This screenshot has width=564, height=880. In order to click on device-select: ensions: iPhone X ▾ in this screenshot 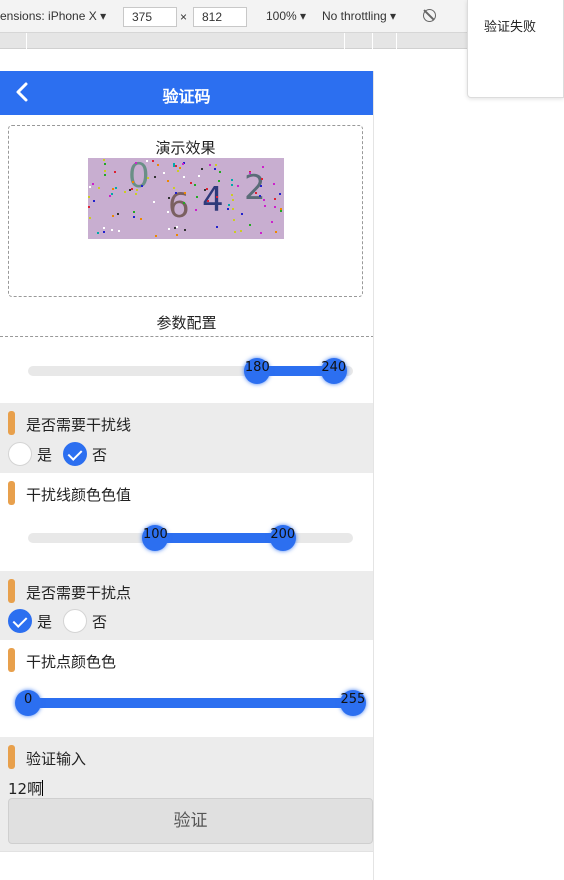, I will do `click(53, 16)`.